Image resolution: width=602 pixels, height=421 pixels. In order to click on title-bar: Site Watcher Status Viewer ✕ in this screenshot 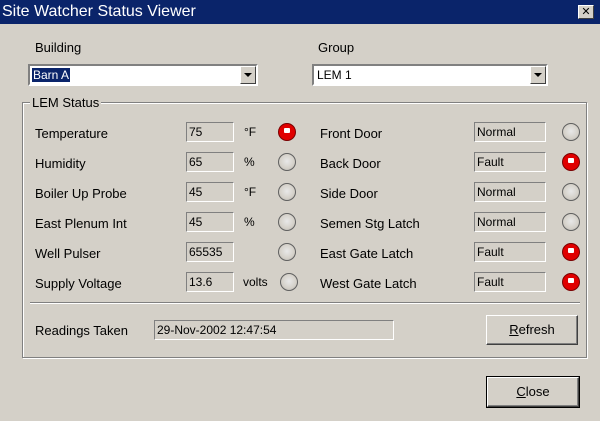, I will do `click(300, 12)`.